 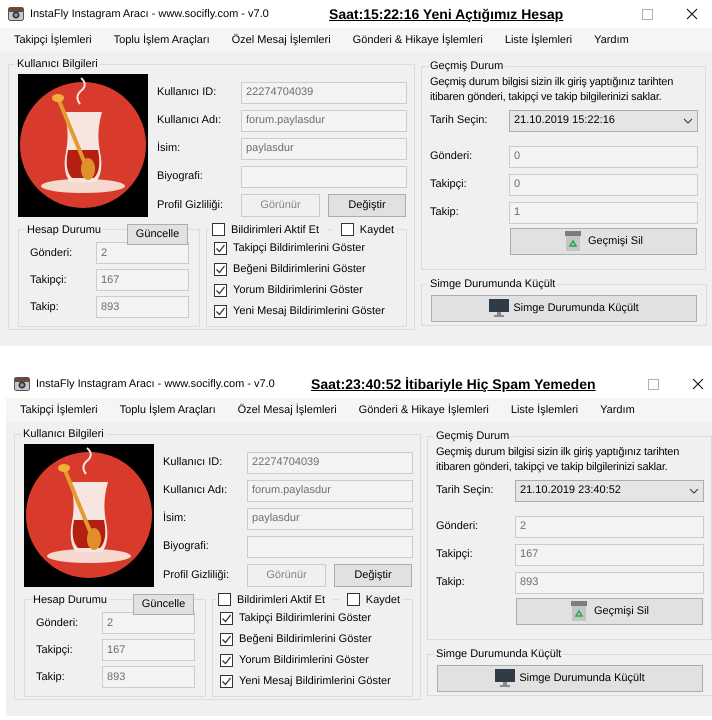 What do you see at coordinates (466, 66) in the screenshot?
I see `group-title: Geçmiş Durum` at bounding box center [466, 66].